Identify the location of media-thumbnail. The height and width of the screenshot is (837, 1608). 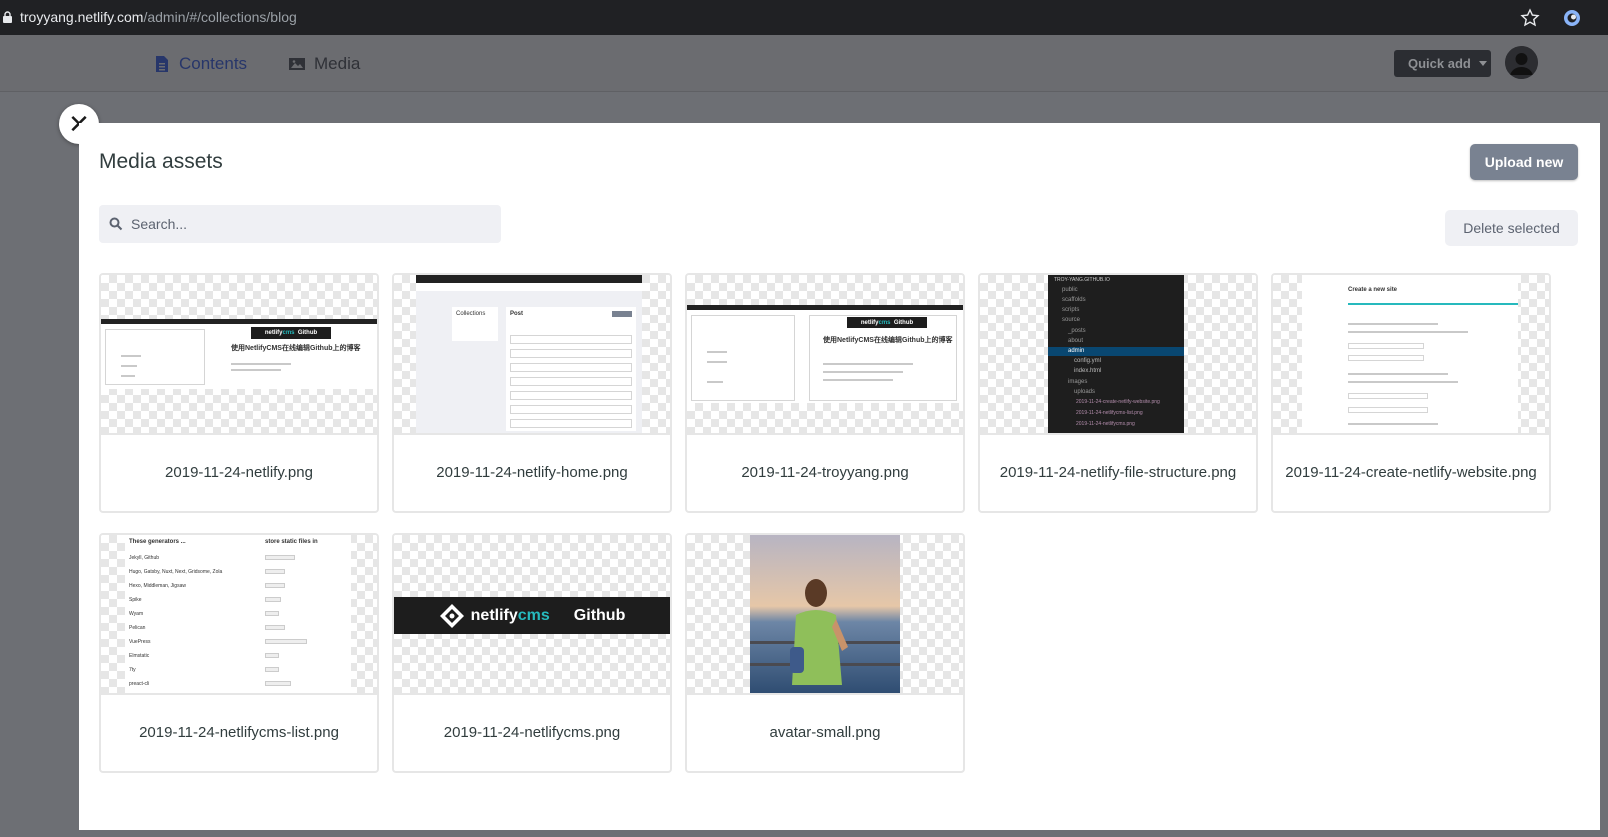
(825, 615).